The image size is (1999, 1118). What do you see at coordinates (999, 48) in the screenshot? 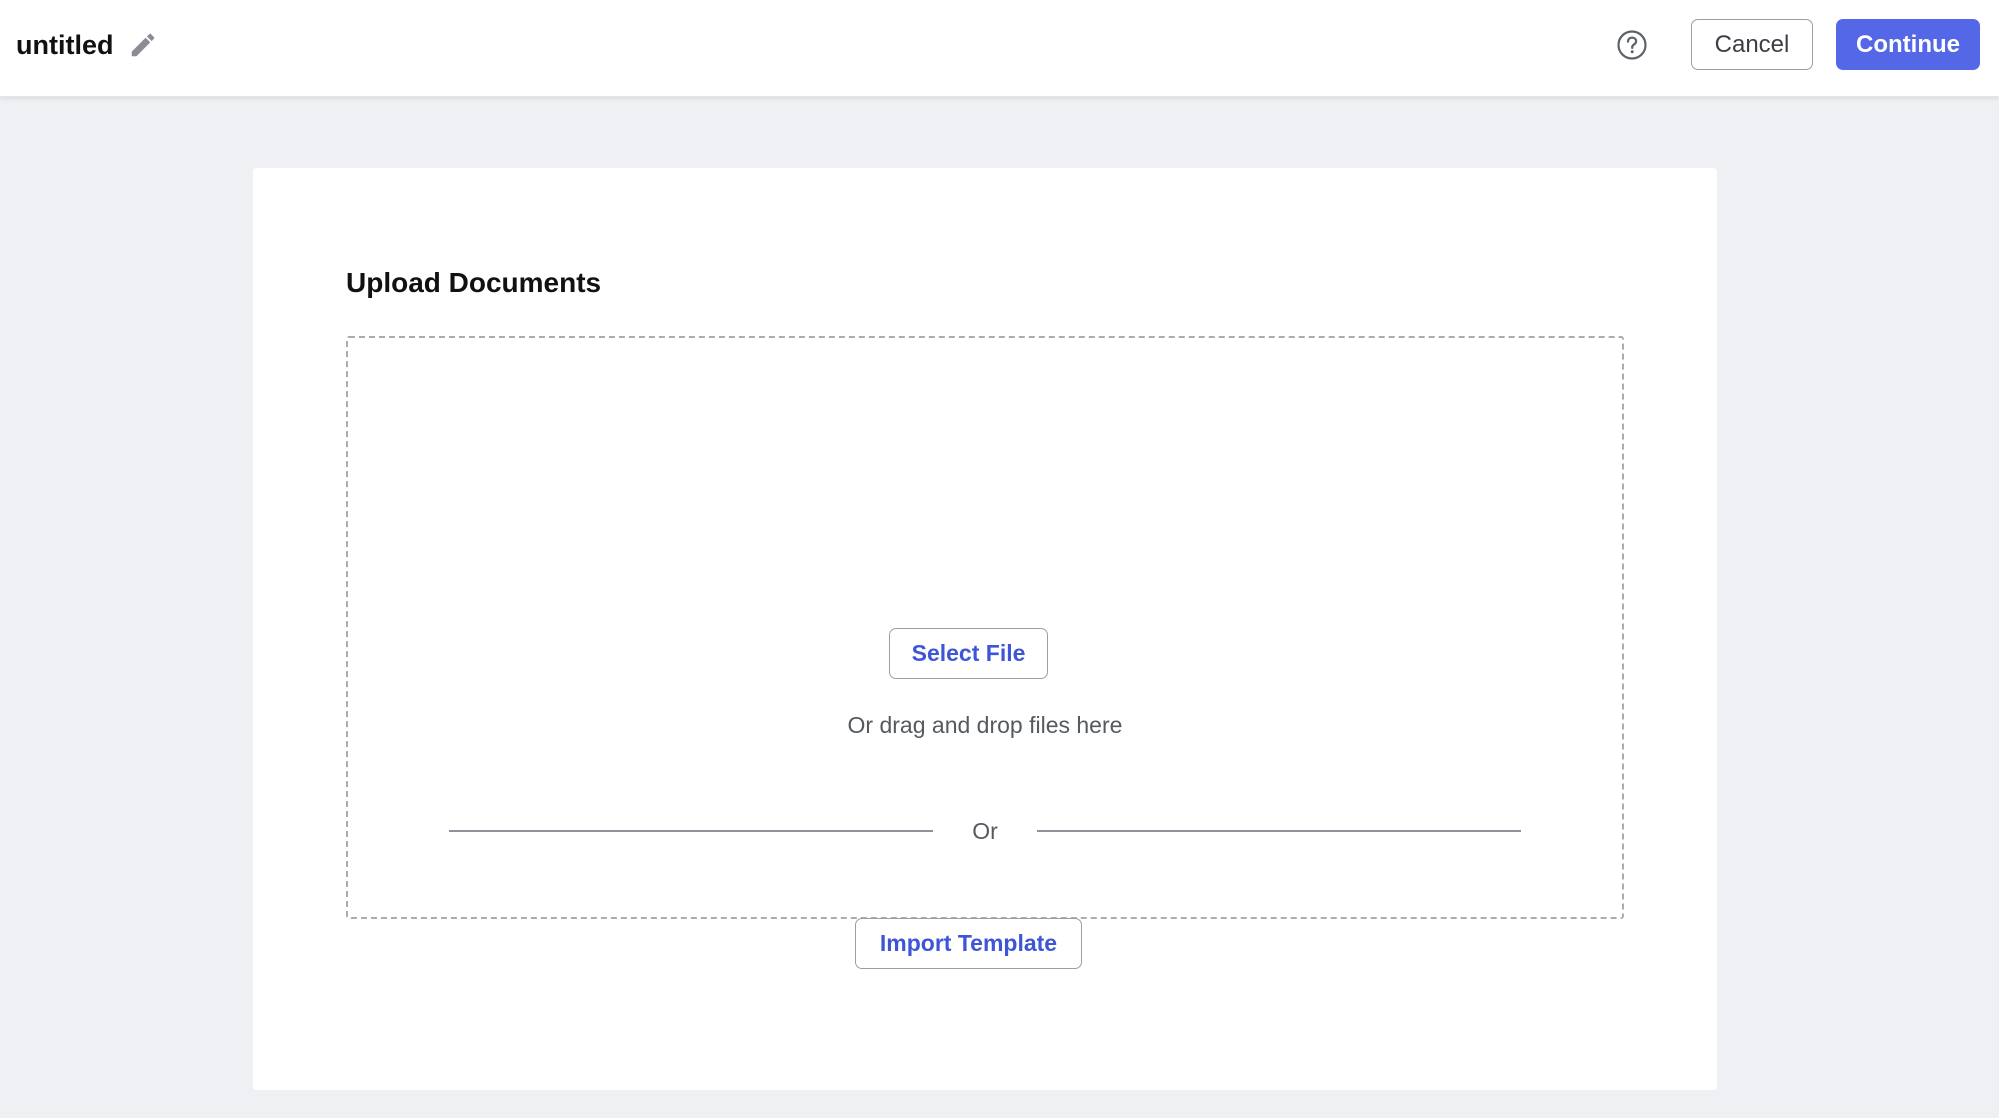
I see `top-header: untitled Cancel Continue` at bounding box center [999, 48].